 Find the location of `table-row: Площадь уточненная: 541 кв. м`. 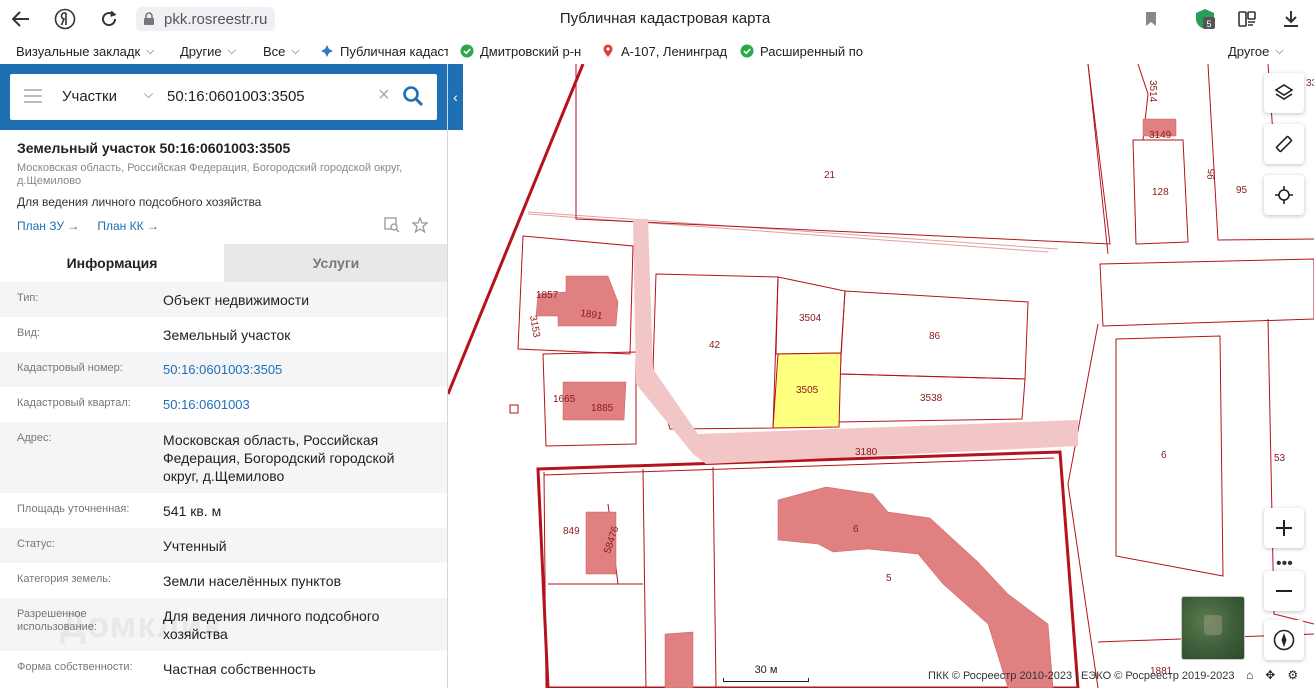

table-row: Площадь уточненная: 541 кв. м is located at coordinates (223, 510).